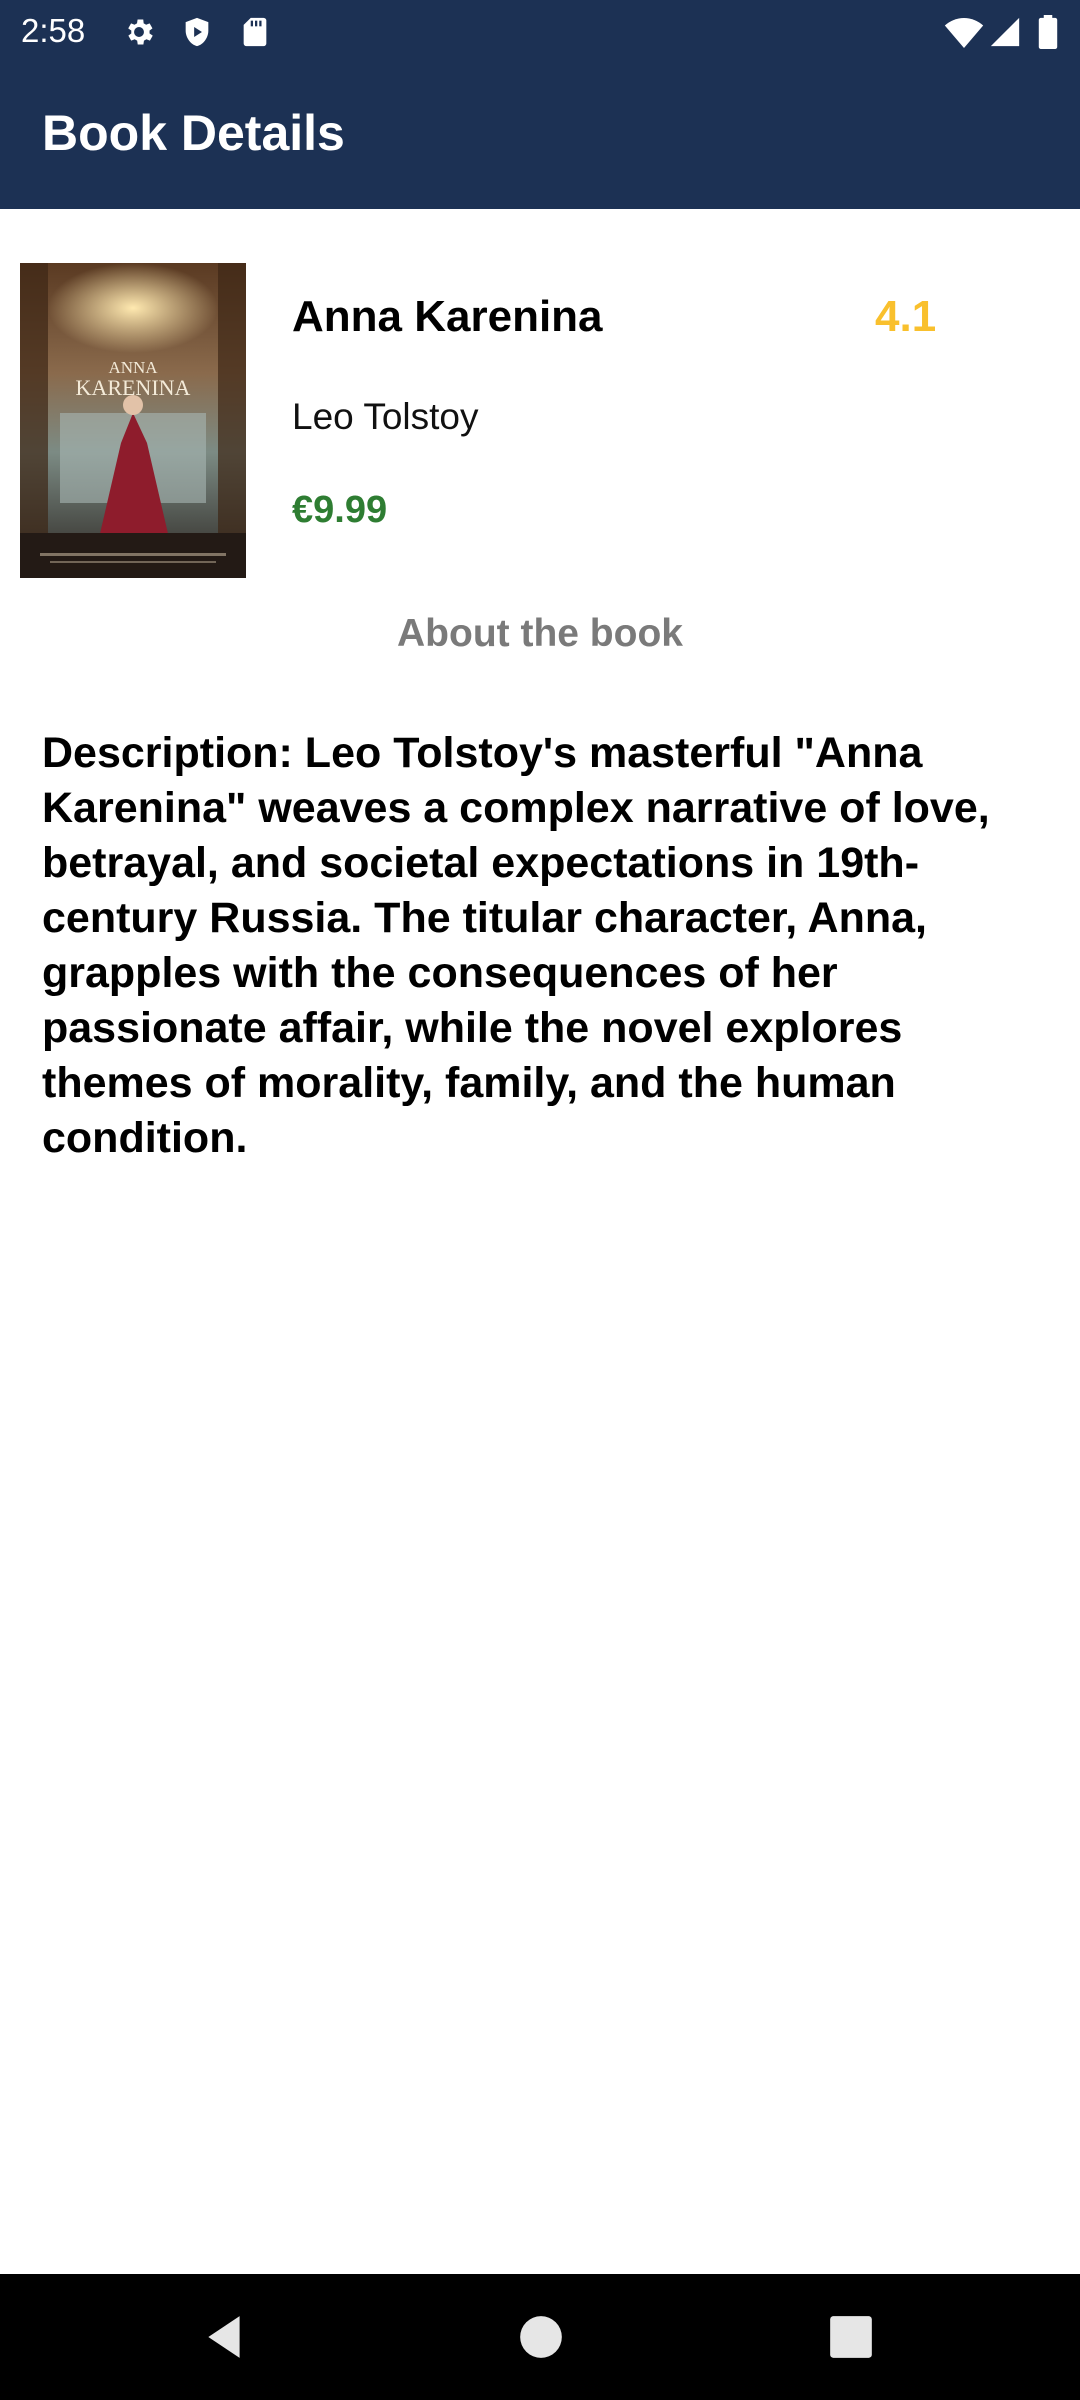 The height and width of the screenshot is (2400, 1080). What do you see at coordinates (540, 633) in the screenshot?
I see `about-heading: About the book` at bounding box center [540, 633].